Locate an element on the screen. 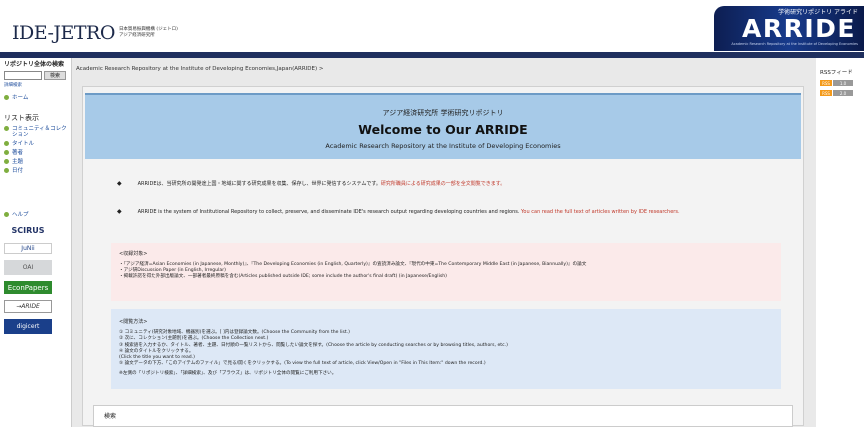 This screenshot has height=427, width=864. sidebar-item-label: 主題 is located at coordinates (18, 162).